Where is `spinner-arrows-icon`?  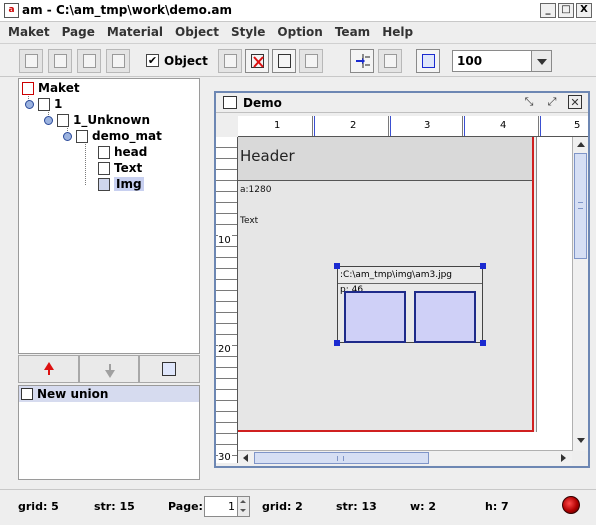
spinner-arrows-icon is located at coordinates (243, 506).